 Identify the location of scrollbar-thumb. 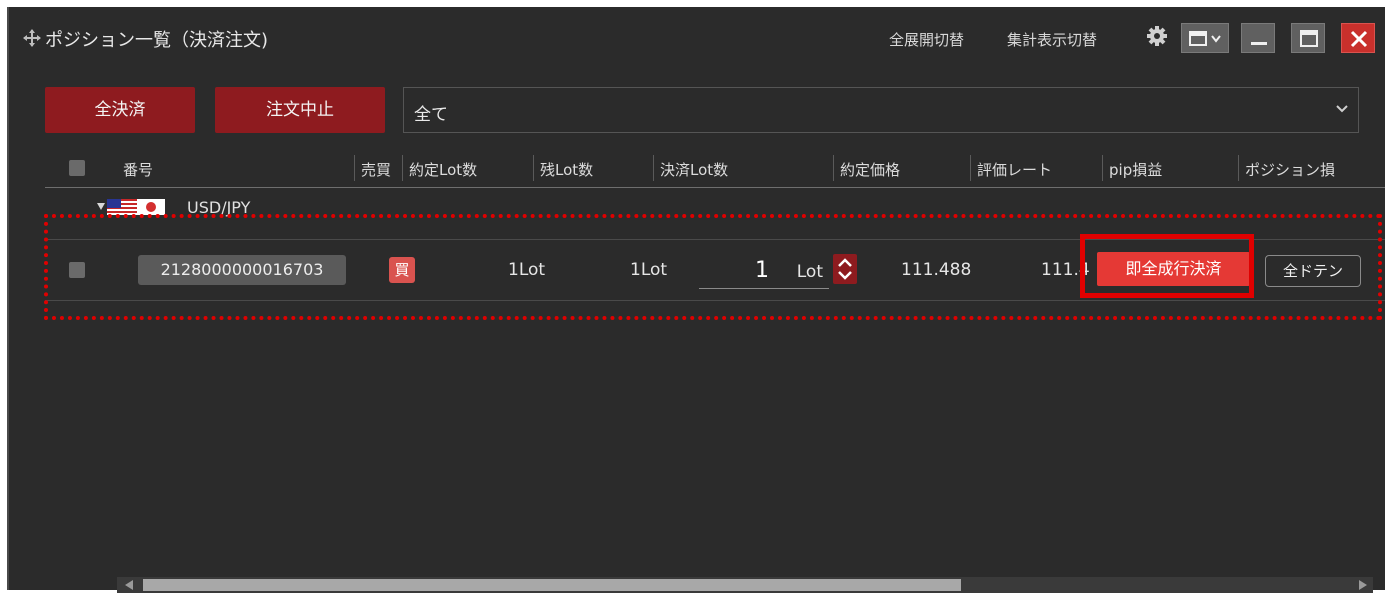
(552, 585).